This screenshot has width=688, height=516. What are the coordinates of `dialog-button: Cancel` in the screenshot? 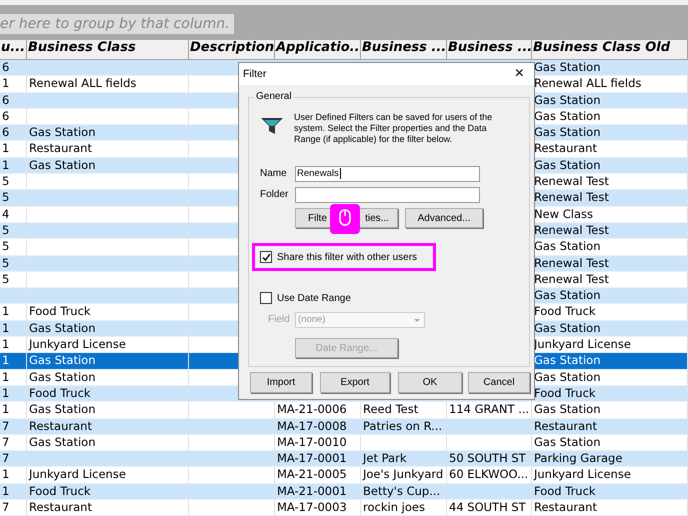 It's located at (499, 382).